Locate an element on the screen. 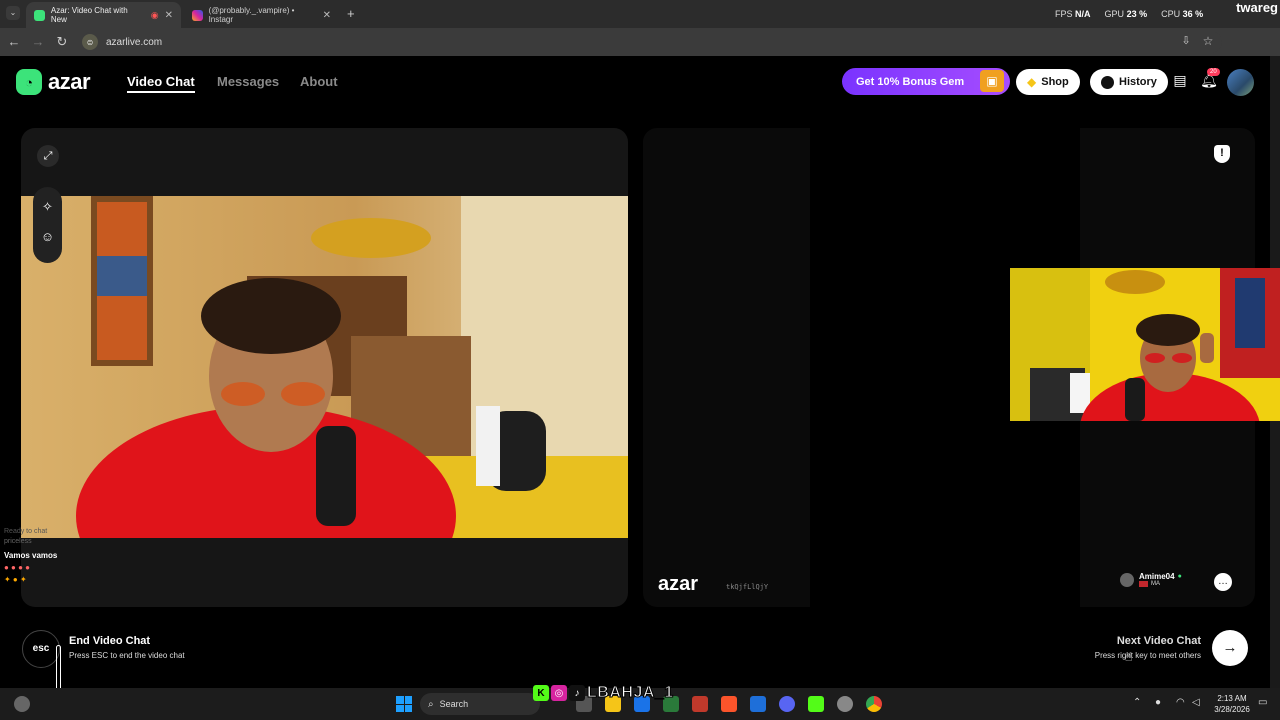 The height and width of the screenshot is (720, 1280). performance-overlay: FPS N/A GPU 23 % CPU 36 % is located at coordinates (1129, 14).